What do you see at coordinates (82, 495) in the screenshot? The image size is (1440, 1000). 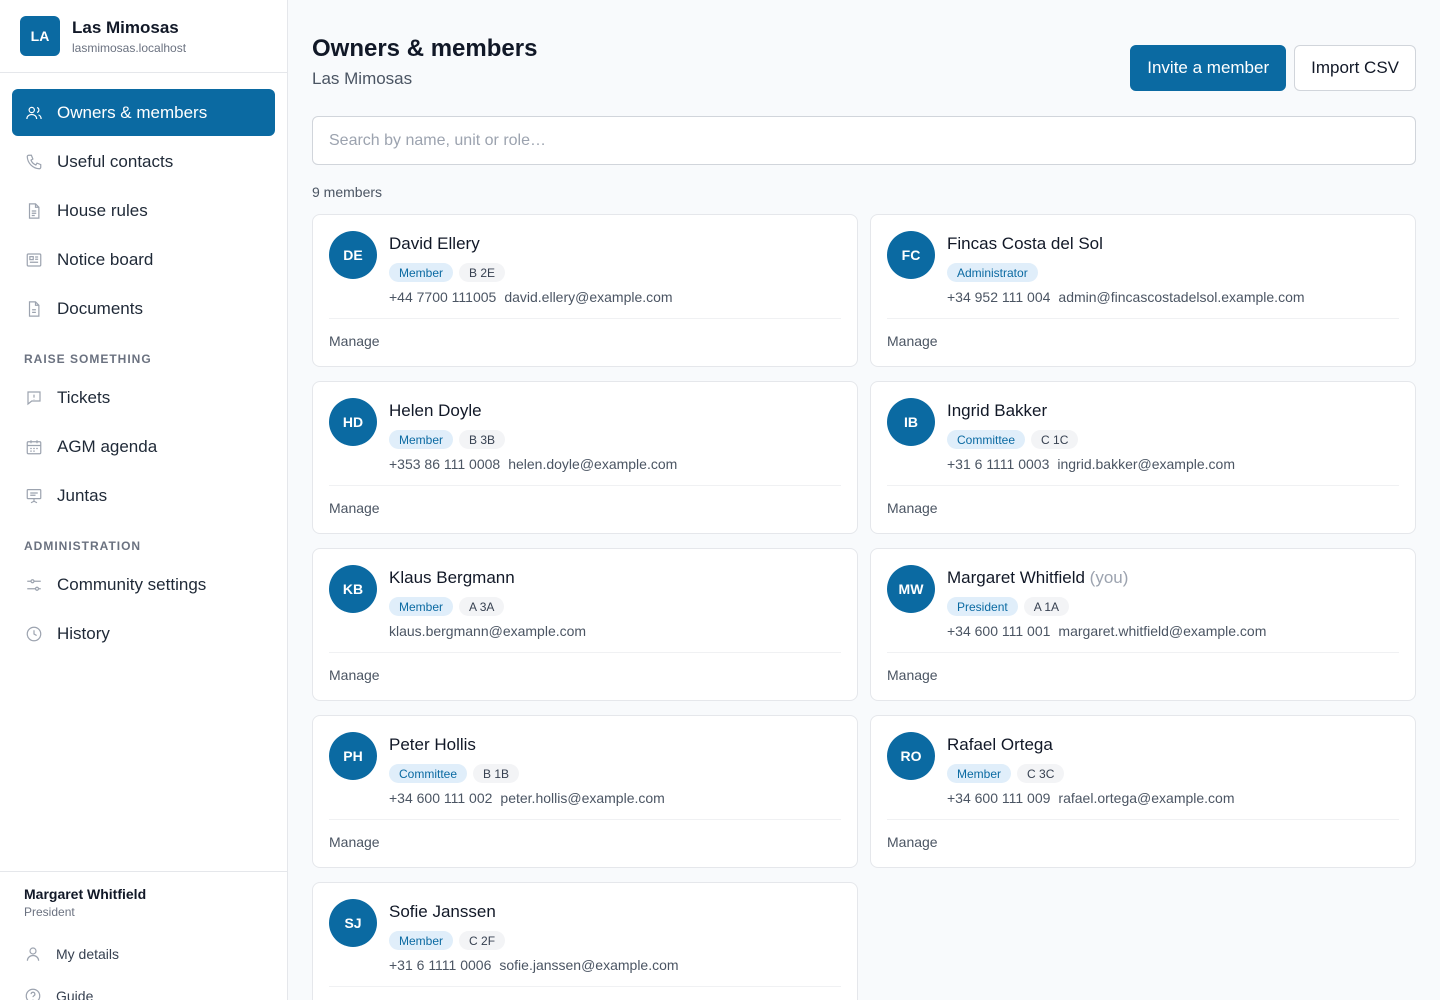 I see `nav-item-label: Juntas` at bounding box center [82, 495].